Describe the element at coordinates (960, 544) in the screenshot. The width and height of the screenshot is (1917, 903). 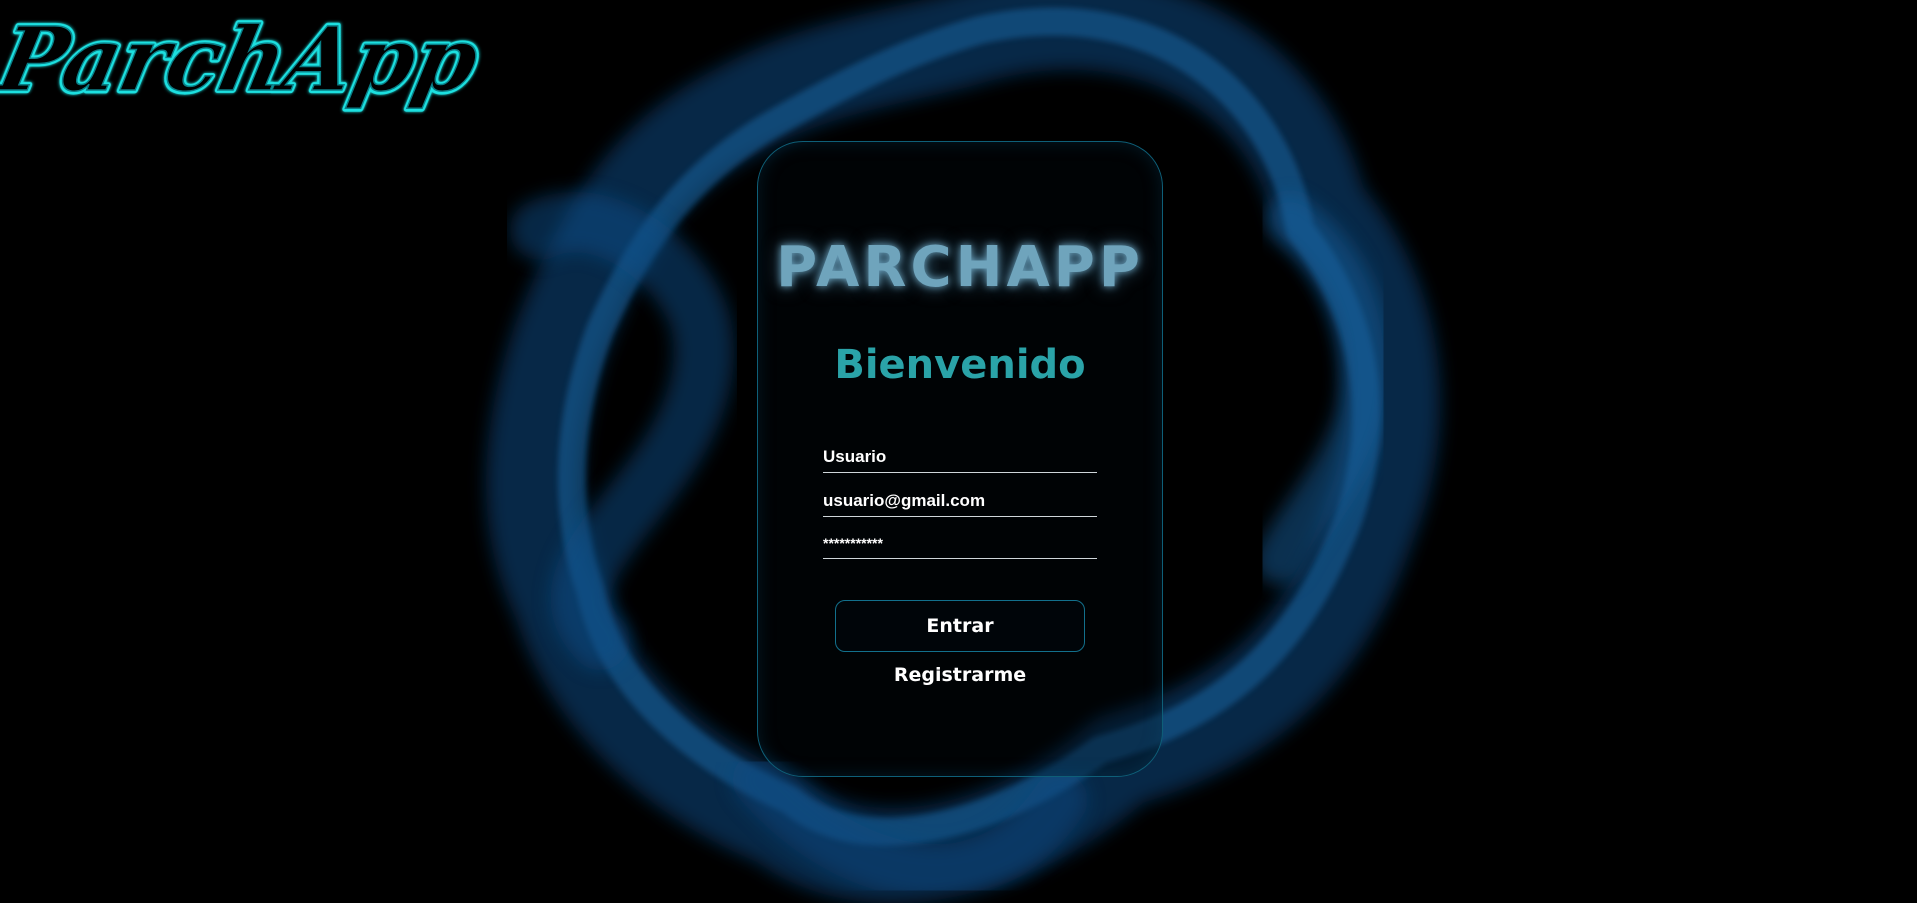
I see `password-field` at that location.